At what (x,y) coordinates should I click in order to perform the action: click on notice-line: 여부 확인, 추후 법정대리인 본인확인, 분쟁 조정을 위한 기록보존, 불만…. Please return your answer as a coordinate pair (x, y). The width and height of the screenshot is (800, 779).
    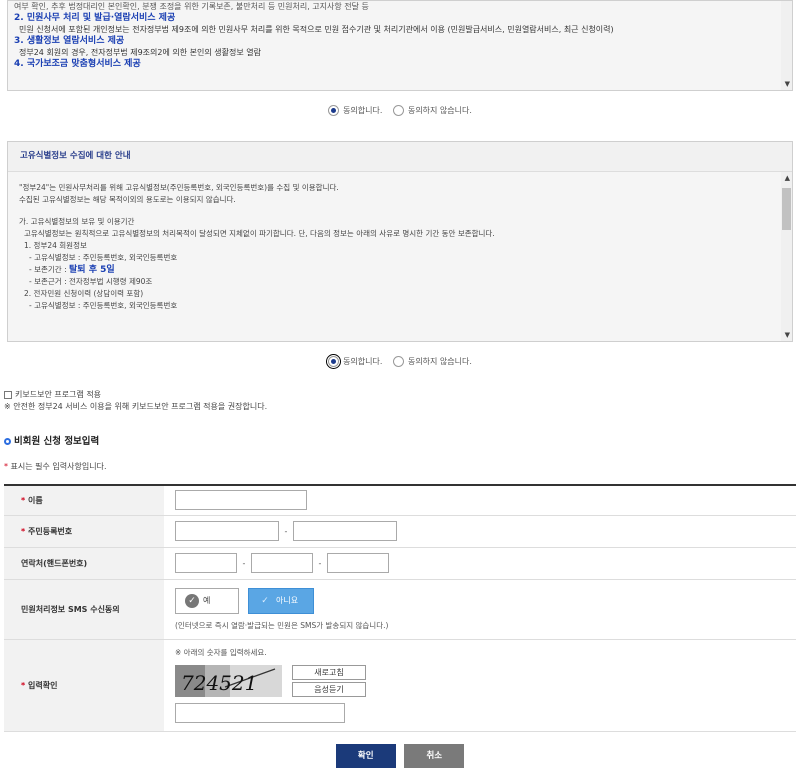
    Looking at the image, I should click on (191, 6).